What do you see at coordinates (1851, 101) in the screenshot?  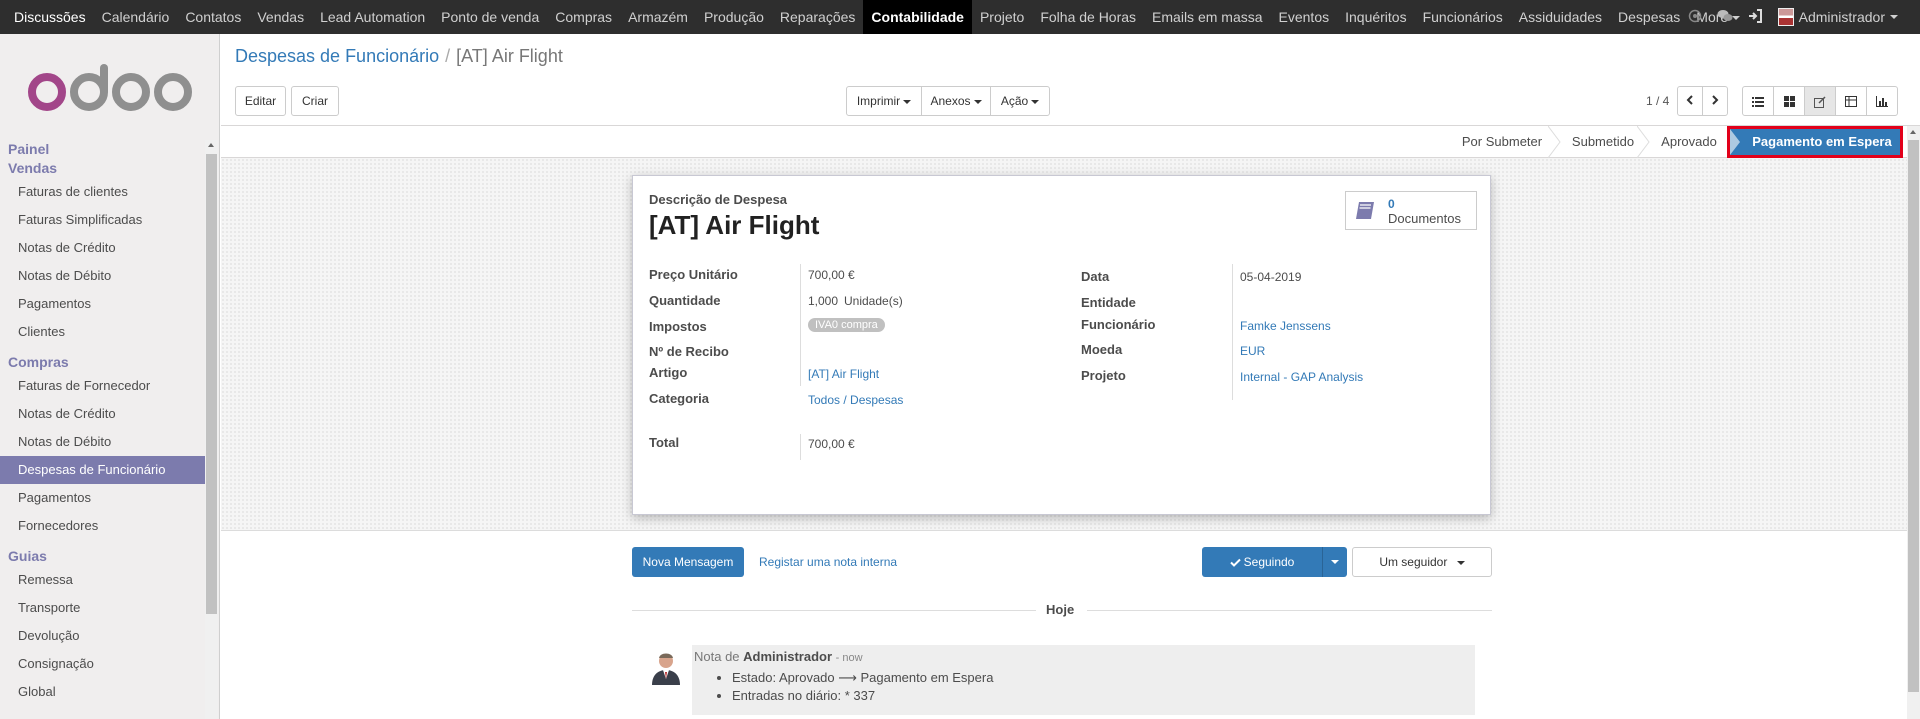 I see `pivot-view-button` at bounding box center [1851, 101].